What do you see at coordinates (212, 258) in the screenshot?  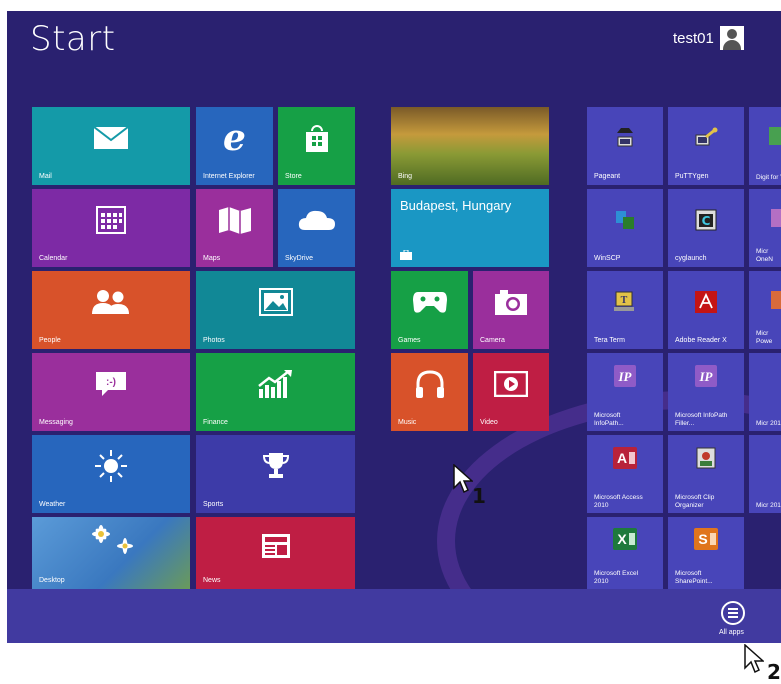 I see `tile-label: Maps` at bounding box center [212, 258].